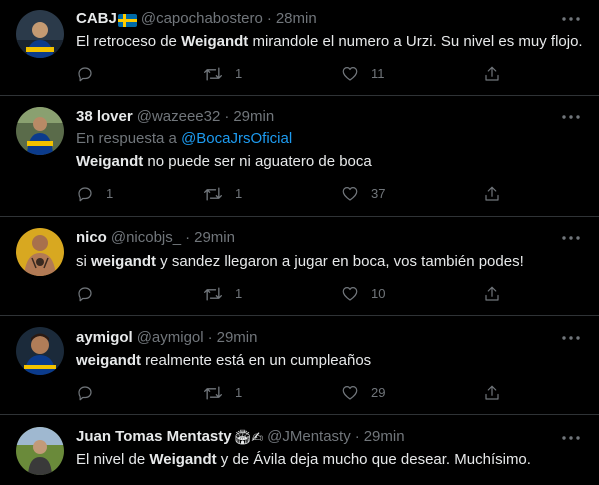 The width and height of the screenshot is (599, 485). Describe the element at coordinates (202, 19) in the screenshot. I see `user-handle: @capochabostero` at that location.